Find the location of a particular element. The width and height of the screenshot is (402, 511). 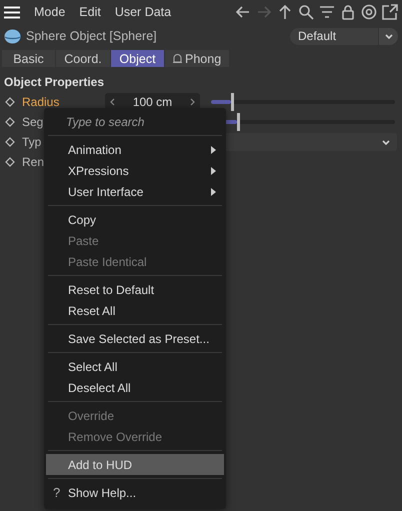

sphere-icon is located at coordinates (12, 36).